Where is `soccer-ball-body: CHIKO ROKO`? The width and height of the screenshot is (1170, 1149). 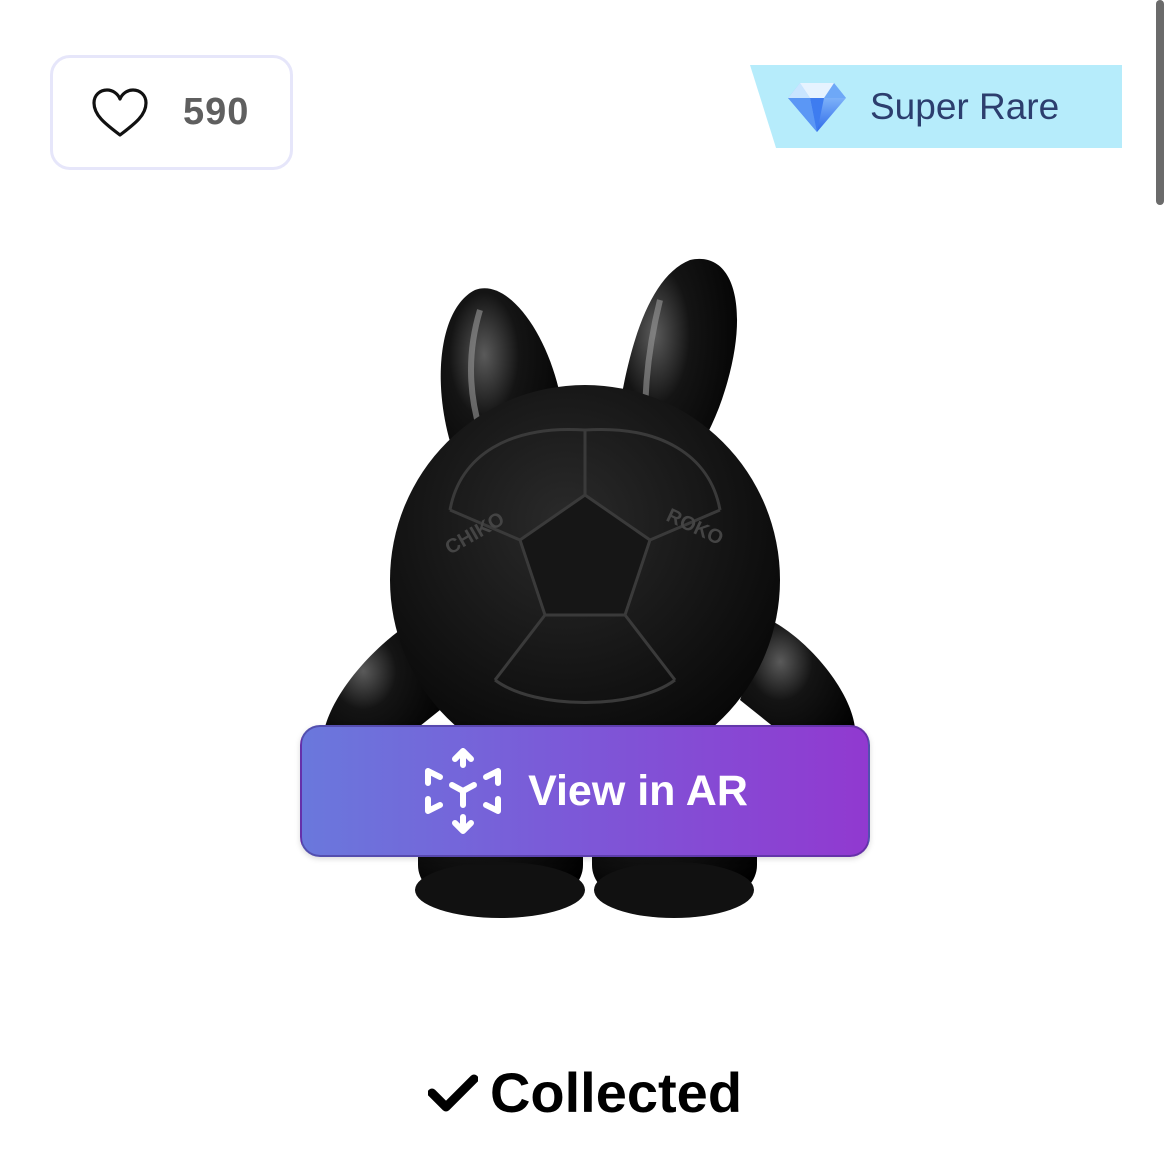
soccer-ball-body: CHIKO ROKO is located at coordinates (585, 580).